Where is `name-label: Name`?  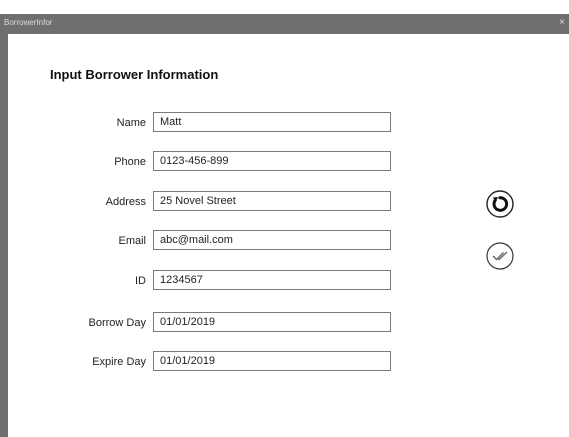 name-label: Name is located at coordinates (131, 123).